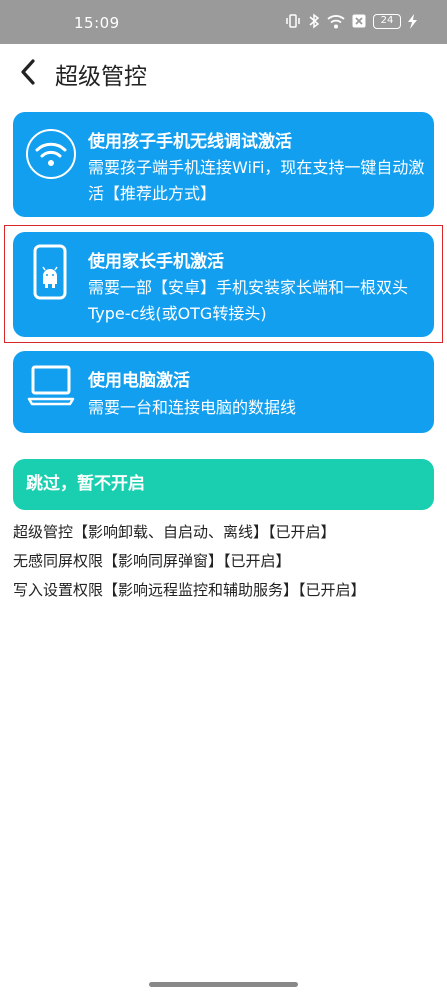  Describe the element at coordinates (293, 21) in the screenshot. I see `vibrate-icon` at that location.